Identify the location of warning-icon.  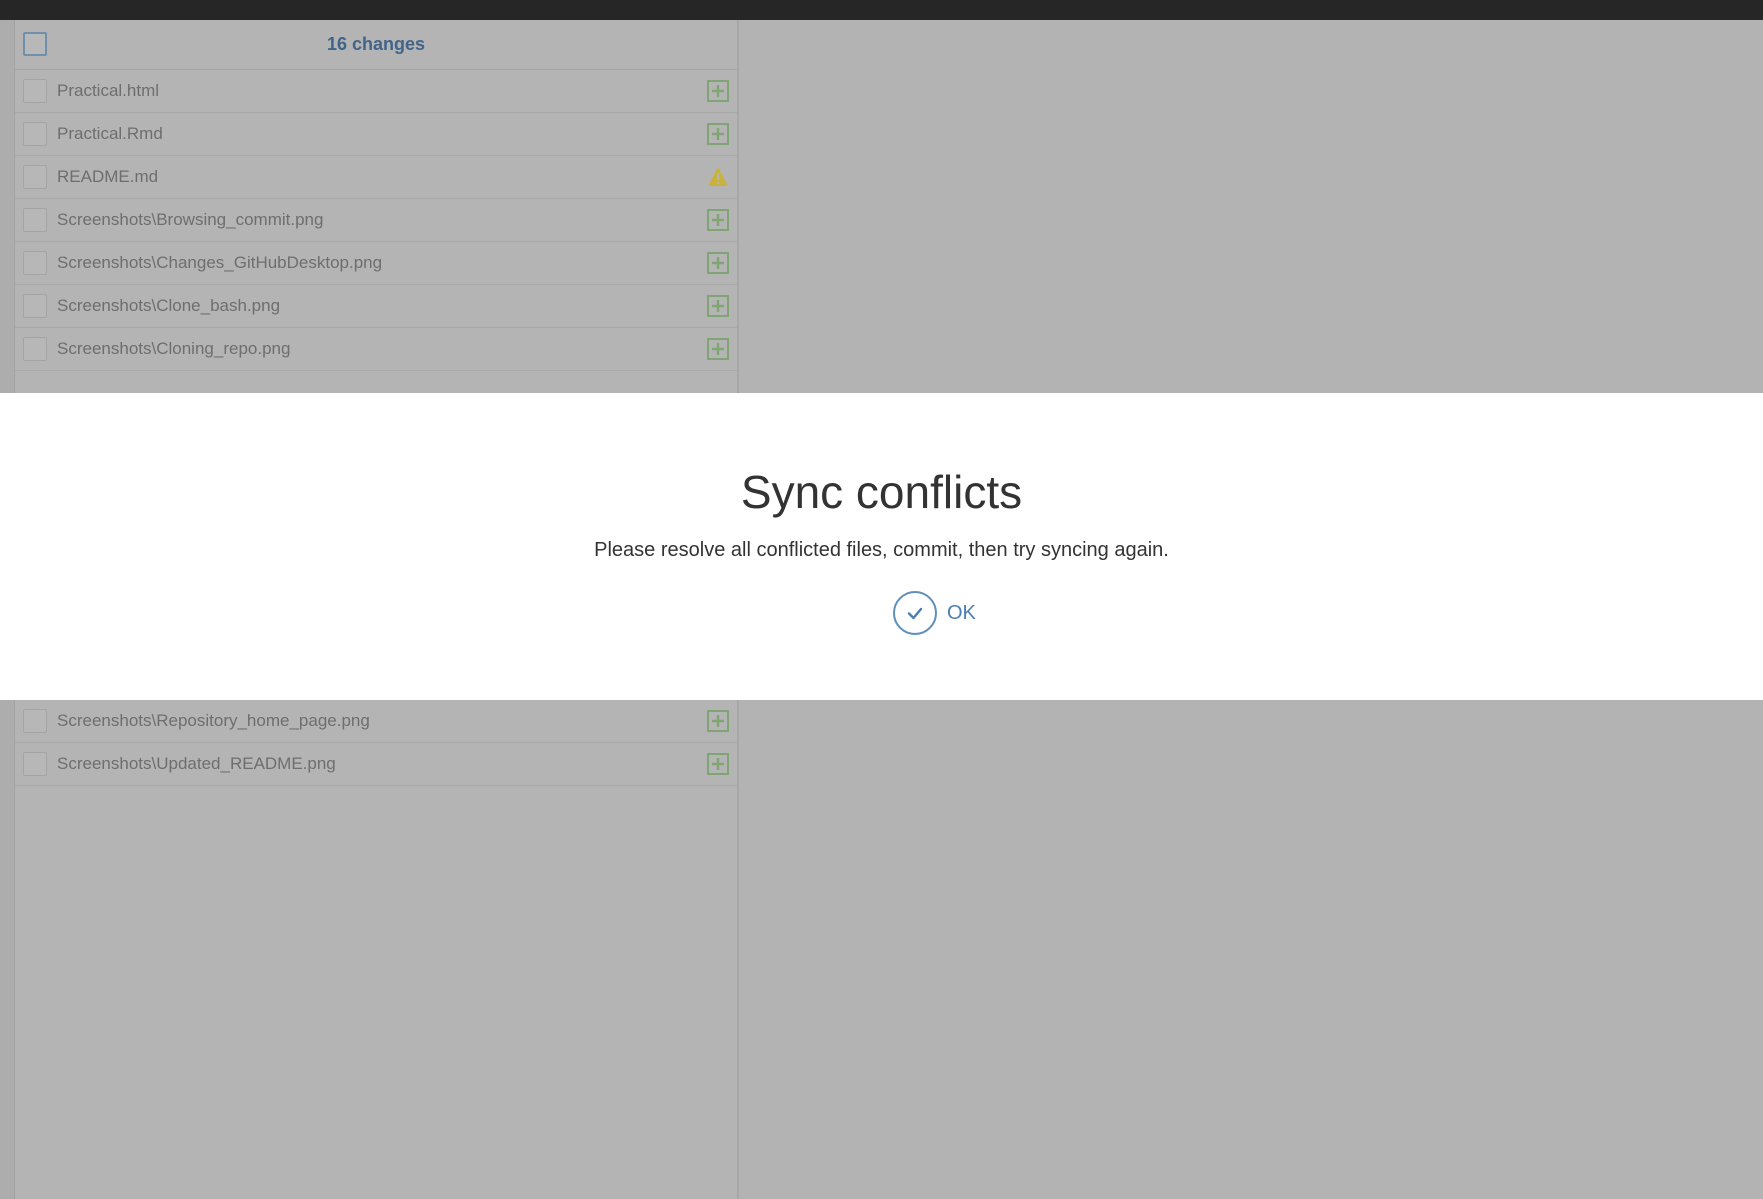
(718, 176).